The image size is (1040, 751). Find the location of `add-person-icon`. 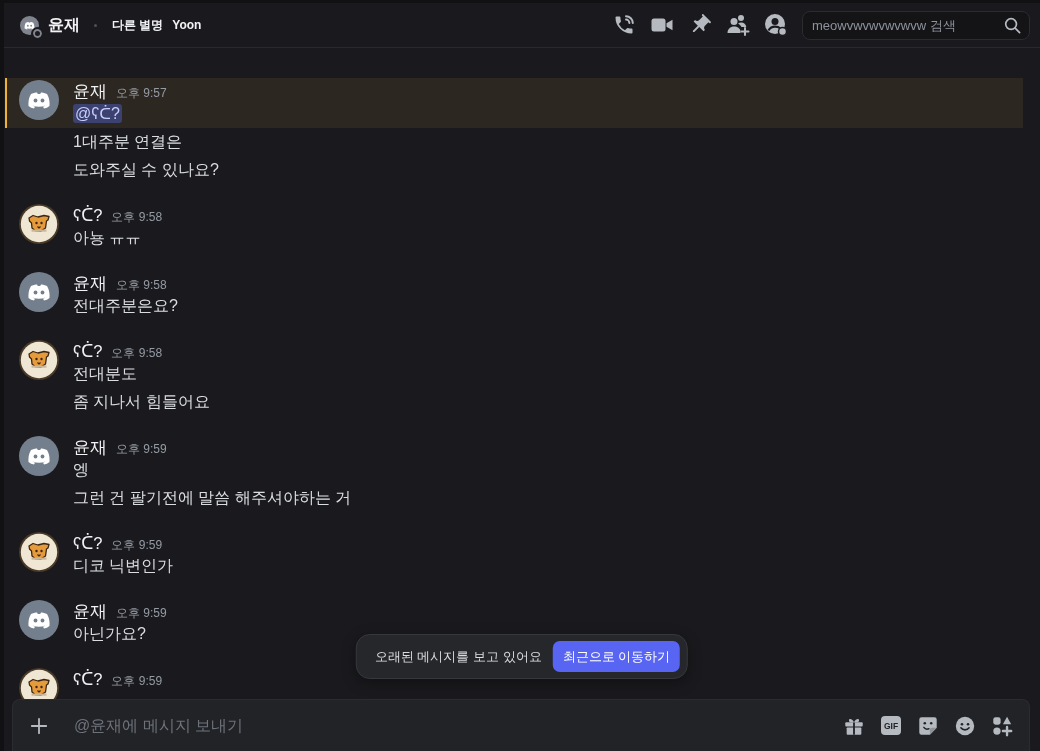

add-person-icon is located at coordinates (738, 25).